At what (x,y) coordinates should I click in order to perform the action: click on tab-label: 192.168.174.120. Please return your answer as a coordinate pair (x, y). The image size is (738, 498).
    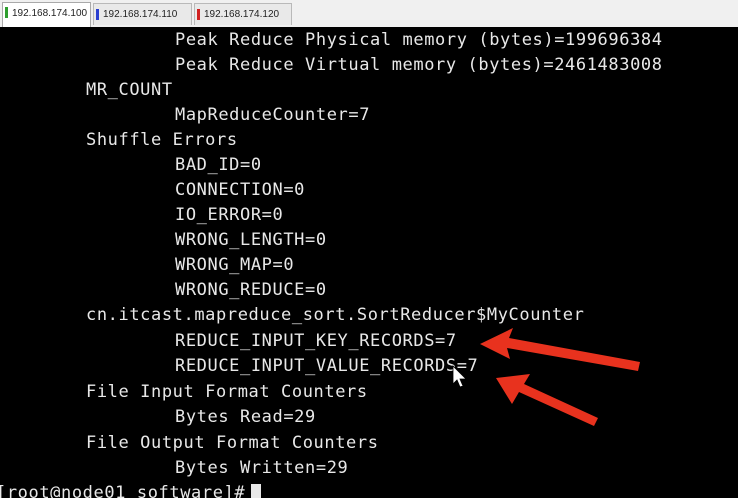
    Looking at the image, I should click on (242, 14).